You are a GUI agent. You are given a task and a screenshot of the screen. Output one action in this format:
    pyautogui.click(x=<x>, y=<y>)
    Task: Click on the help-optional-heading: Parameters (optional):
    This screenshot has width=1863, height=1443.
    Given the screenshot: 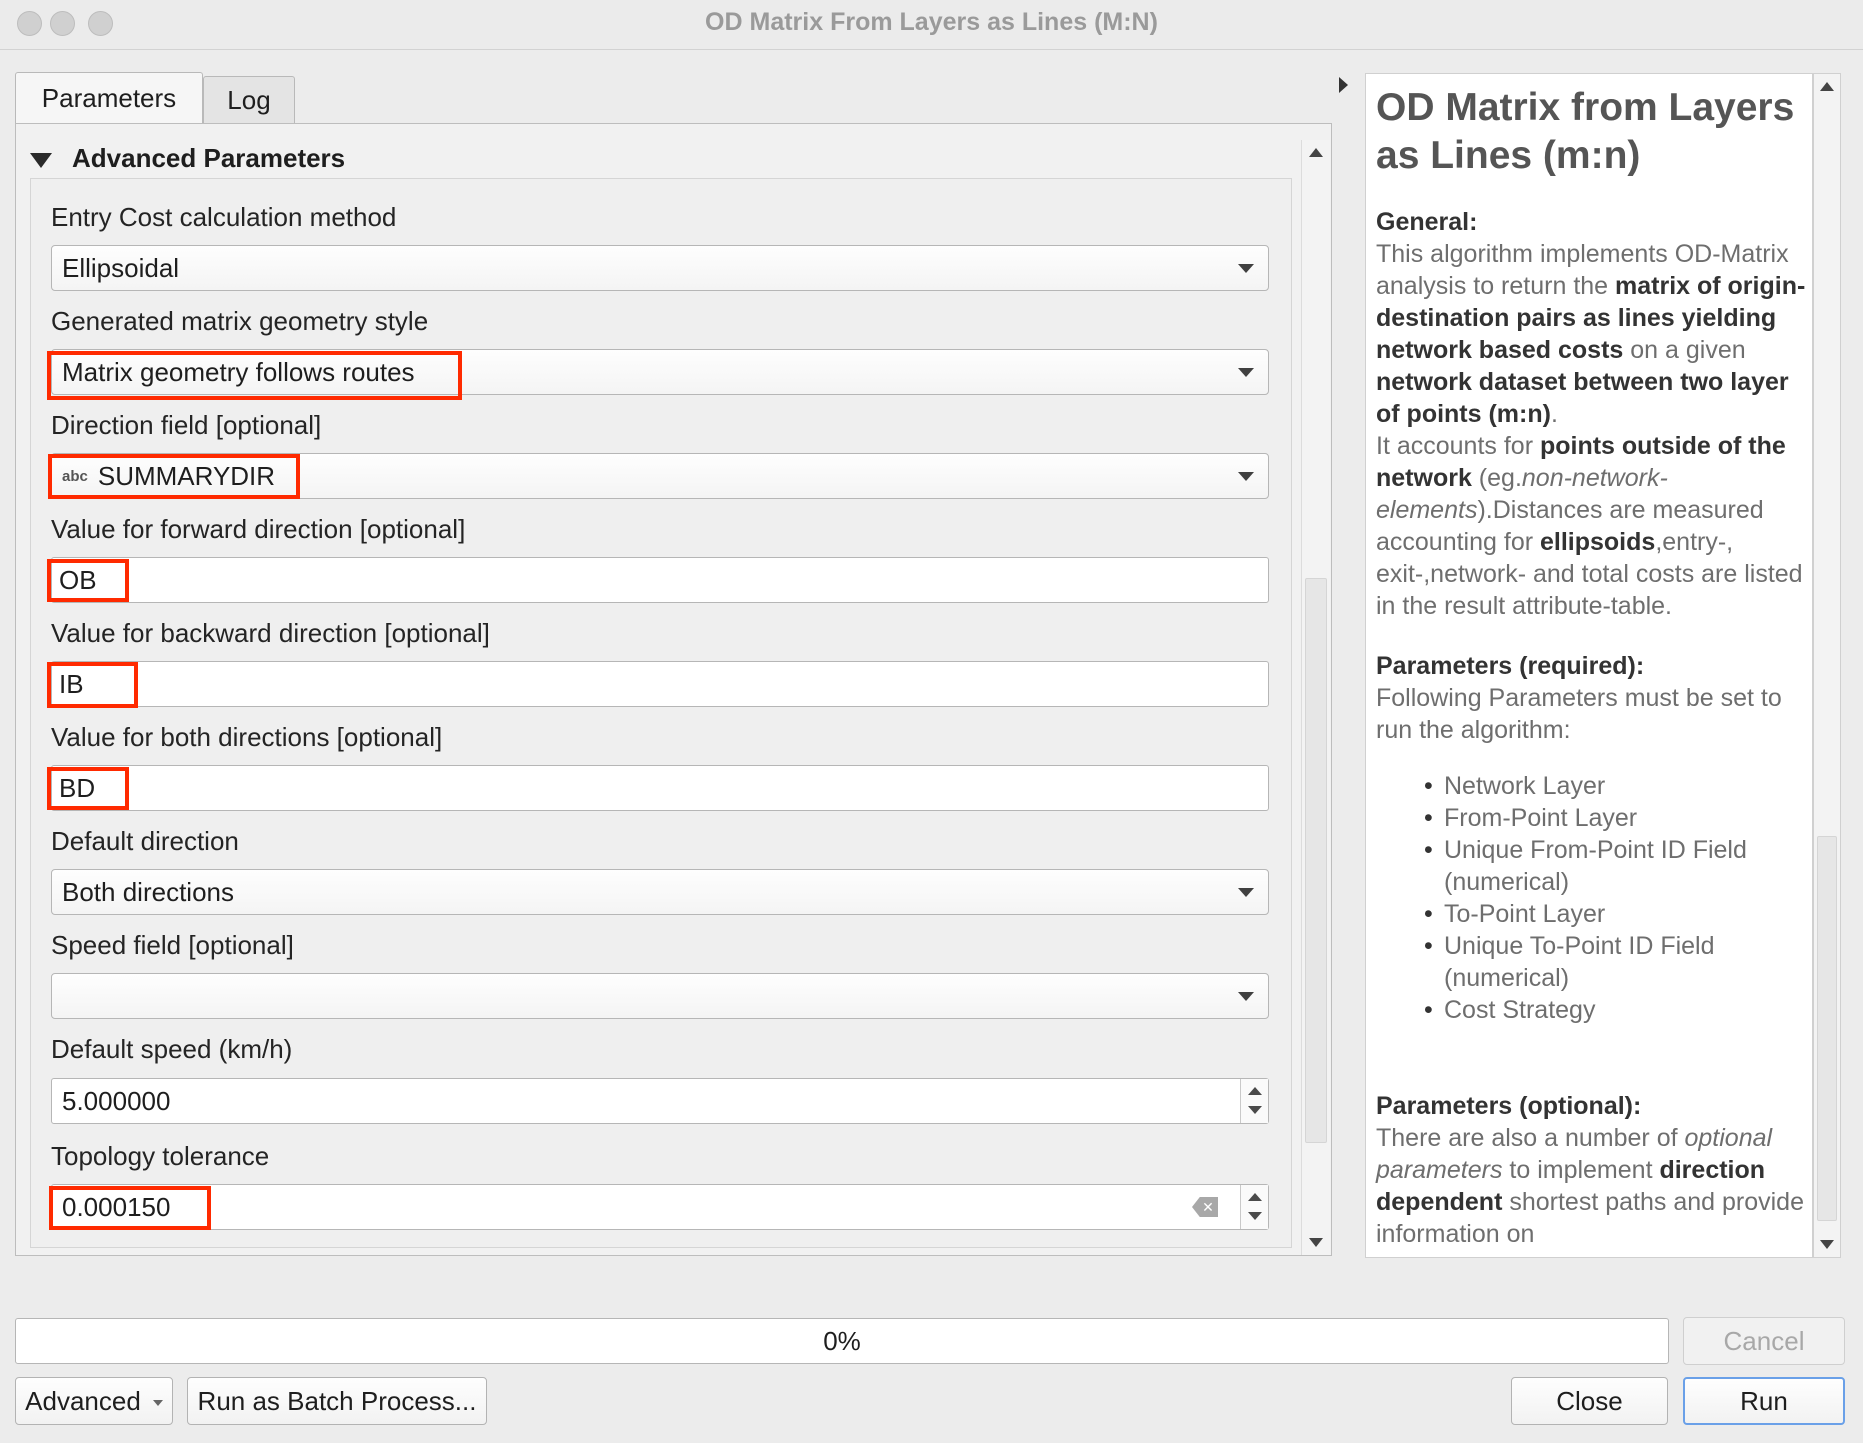 What is the action you would take?
    pyautogui.click(x=1509, y=1106)
    